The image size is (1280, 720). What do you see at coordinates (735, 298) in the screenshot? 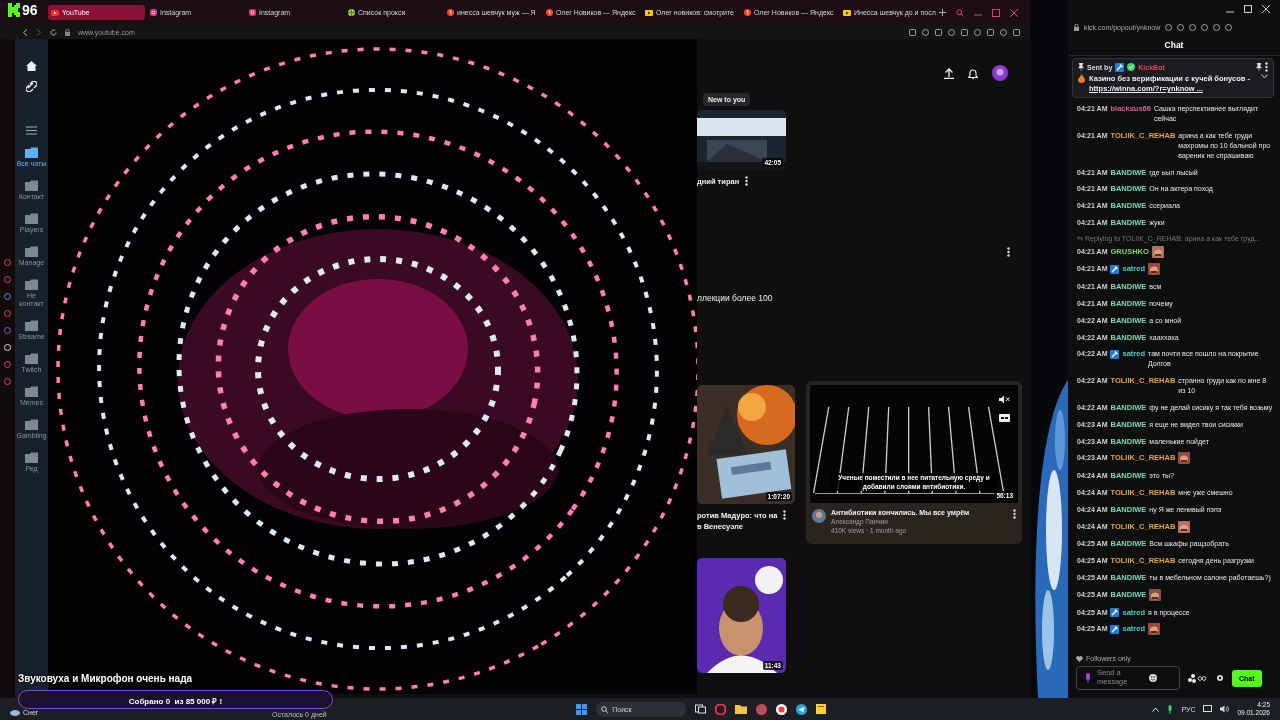
I see `section-text: ллекции более 100` at bounding box center [735, 298].